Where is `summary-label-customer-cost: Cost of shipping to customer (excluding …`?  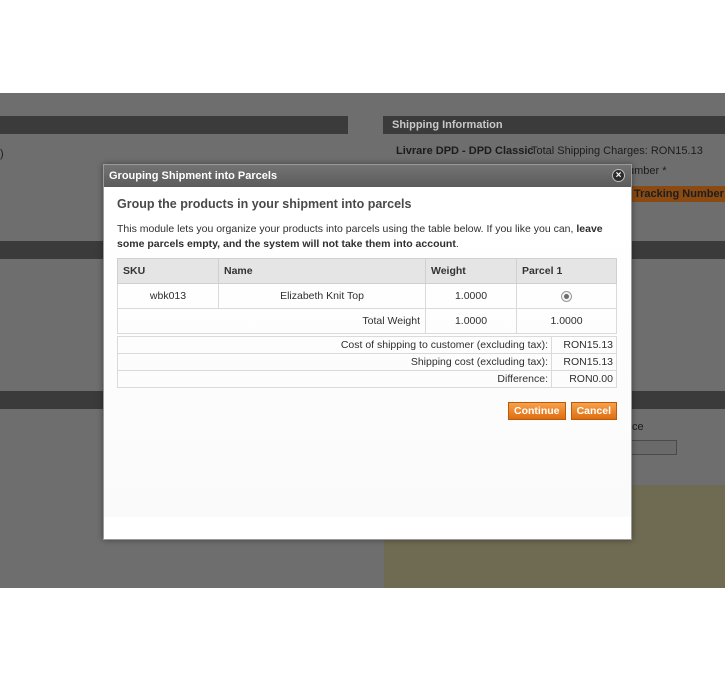
summary-label-customer-cost: Cost of shipping to customer (excluding … is located at coordinates (334, 345).